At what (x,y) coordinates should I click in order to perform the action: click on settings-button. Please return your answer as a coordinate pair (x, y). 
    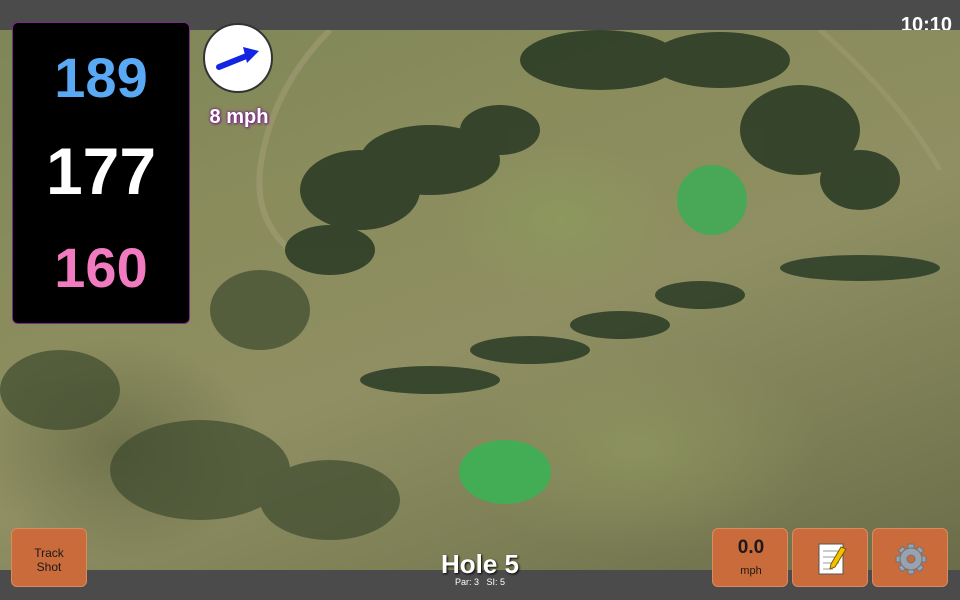
    Looking at the image, I should click on (910, 557).